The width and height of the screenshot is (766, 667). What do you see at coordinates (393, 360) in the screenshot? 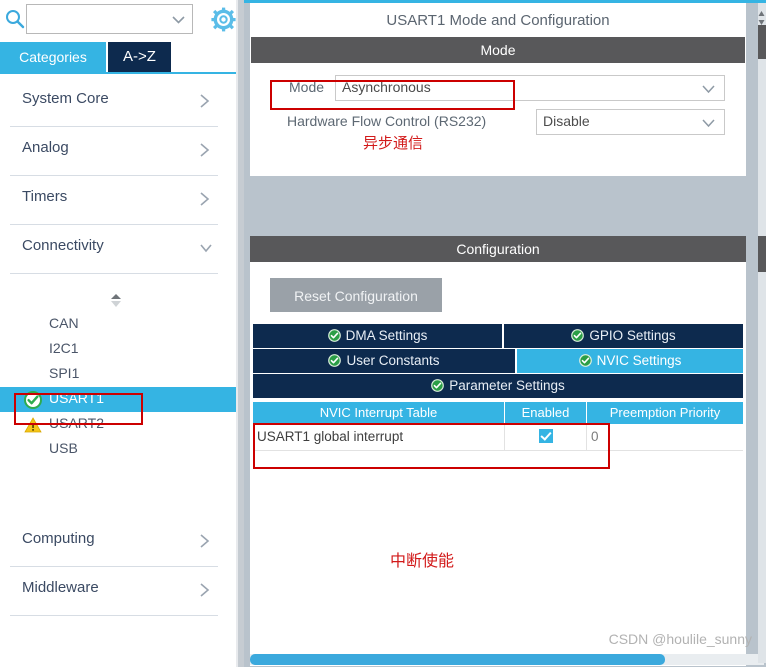
I see `tab-label: User Constants` at bounding box center [393, 360].